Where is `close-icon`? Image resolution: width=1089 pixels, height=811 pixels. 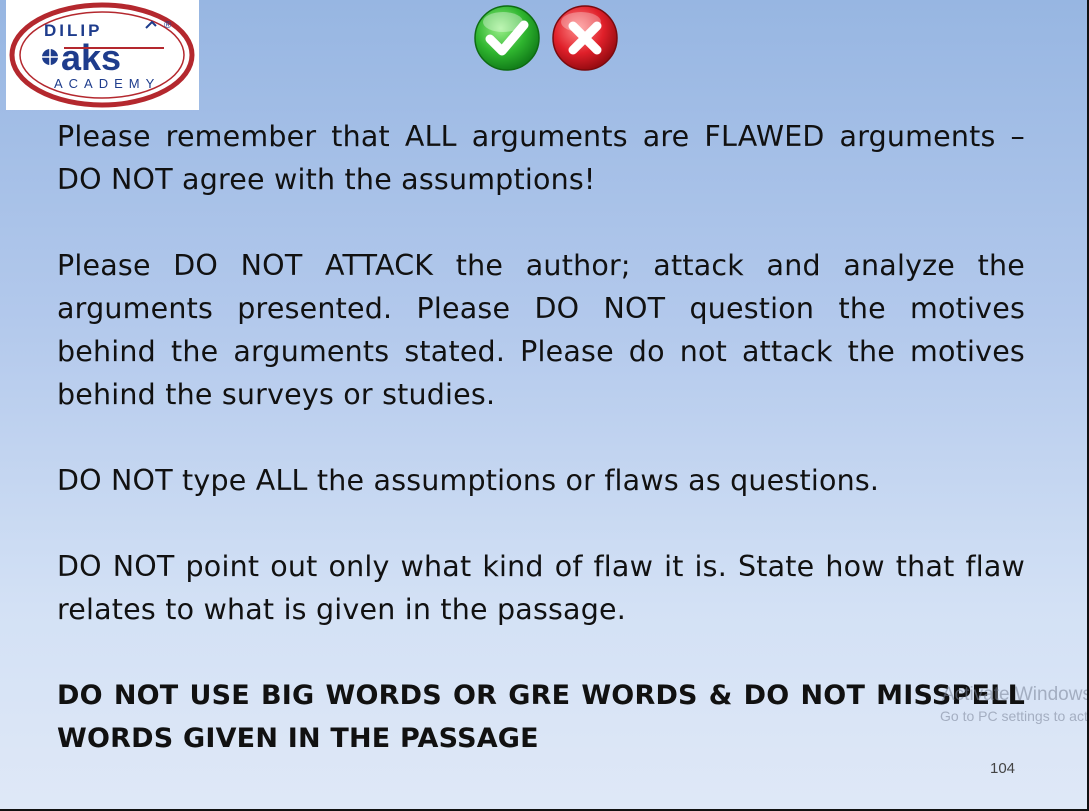
close-icon is located at coordinates (585, 38).